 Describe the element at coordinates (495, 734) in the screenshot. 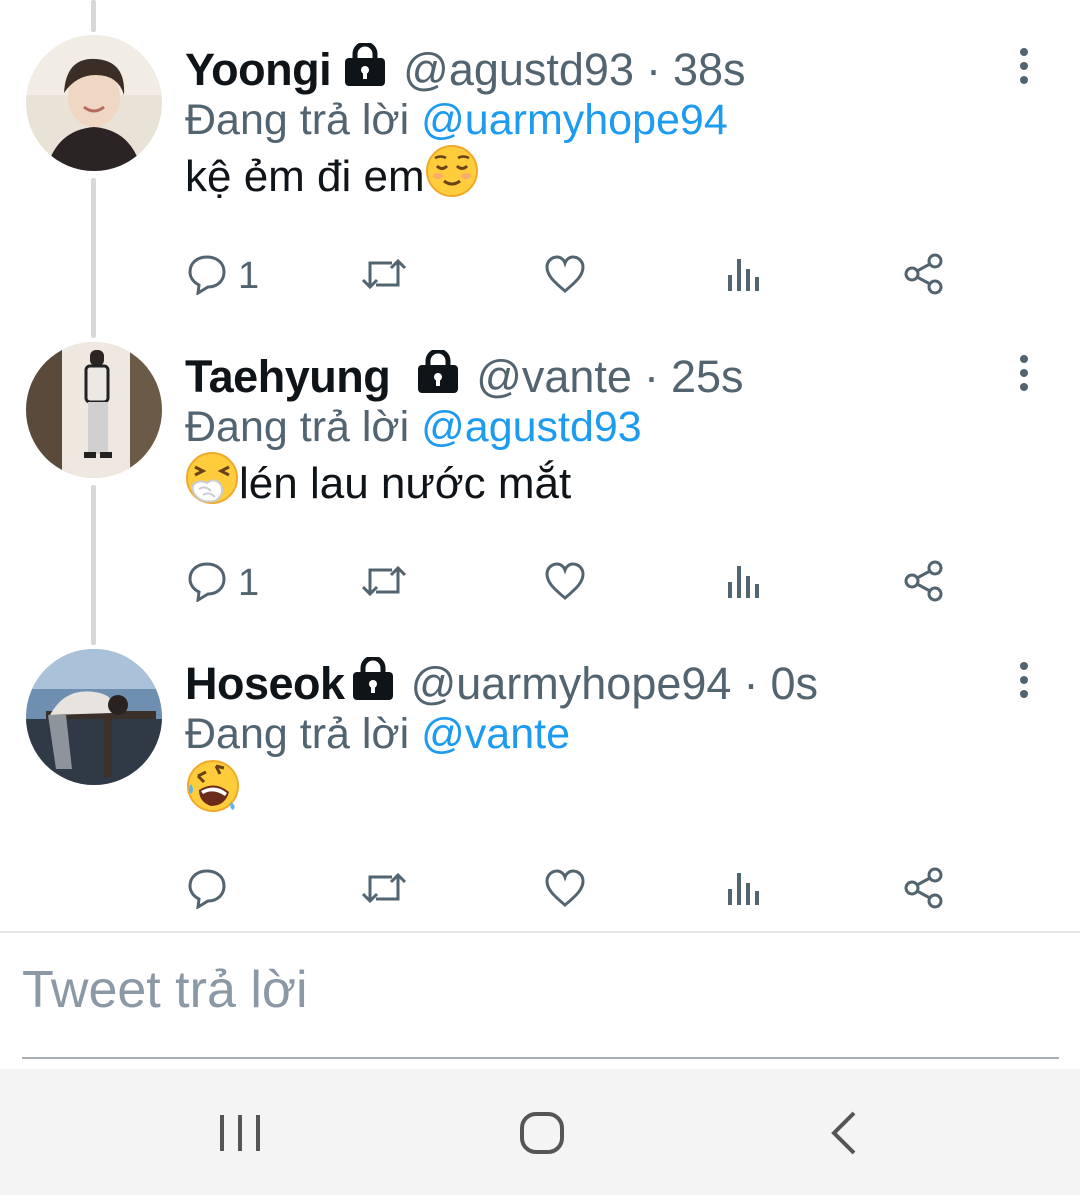

I see `replying-to-link: @vante` at that location.